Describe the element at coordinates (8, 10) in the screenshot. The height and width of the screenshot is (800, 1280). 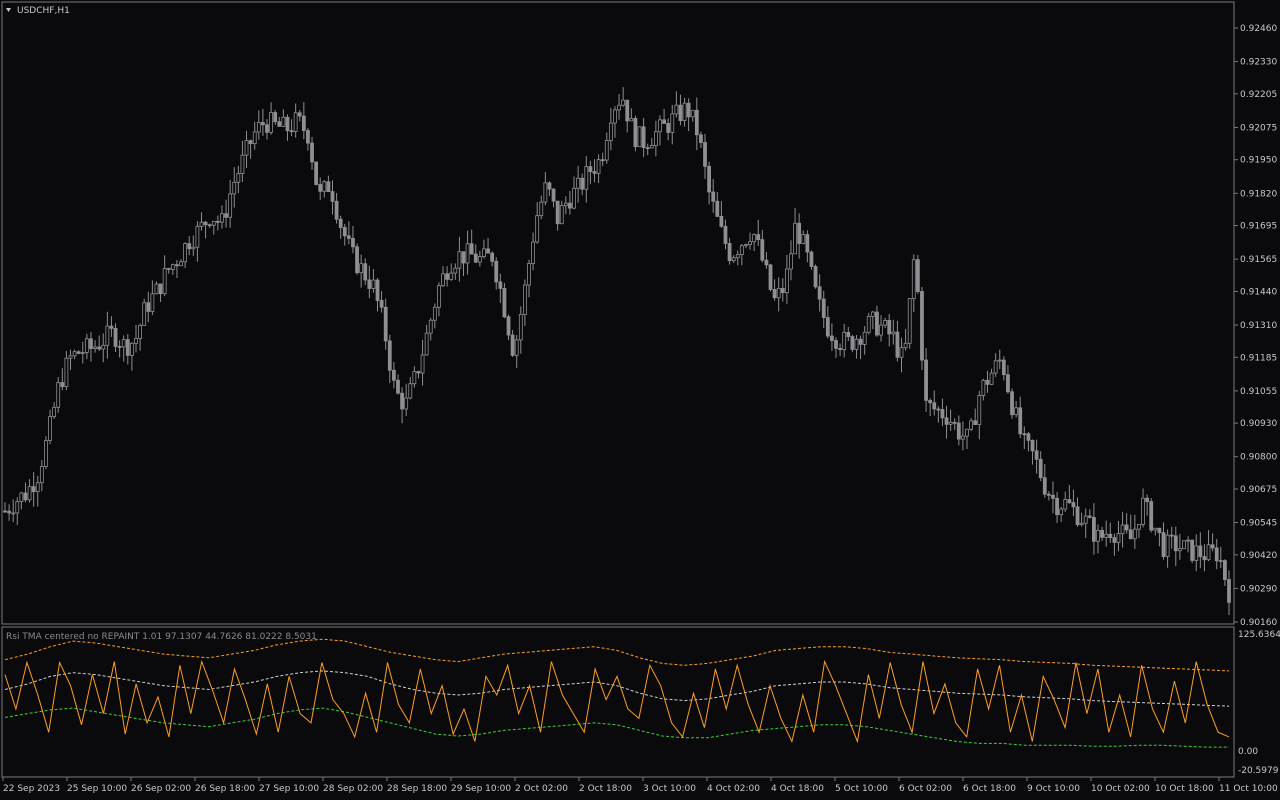
I see `symbol-menu-triangle-icon` at that location.